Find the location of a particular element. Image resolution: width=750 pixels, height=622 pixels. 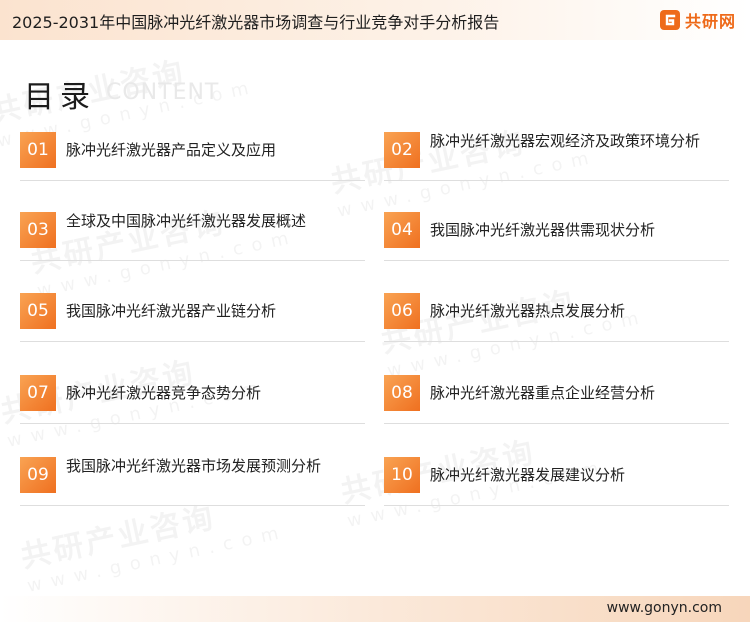

toc-item-09: 09 我国脉冲光纤激光器市场发展预测分析 is located at coordinates (192, 481).